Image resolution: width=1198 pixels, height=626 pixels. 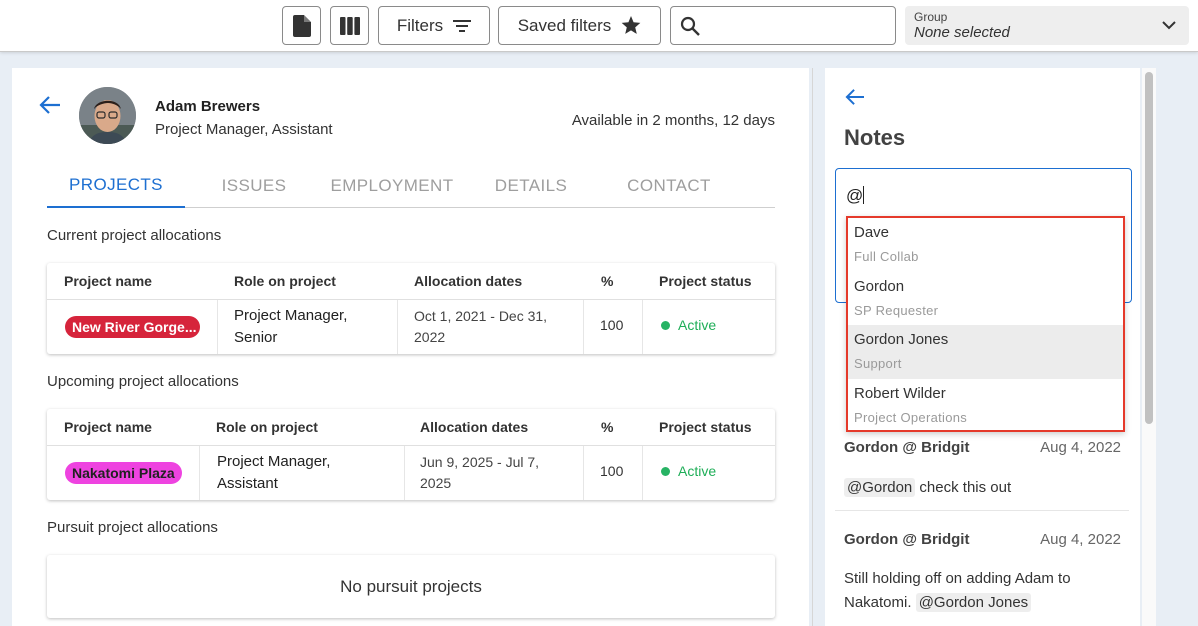 I want to click on note-text: check this out, so click(x=963, y=487).